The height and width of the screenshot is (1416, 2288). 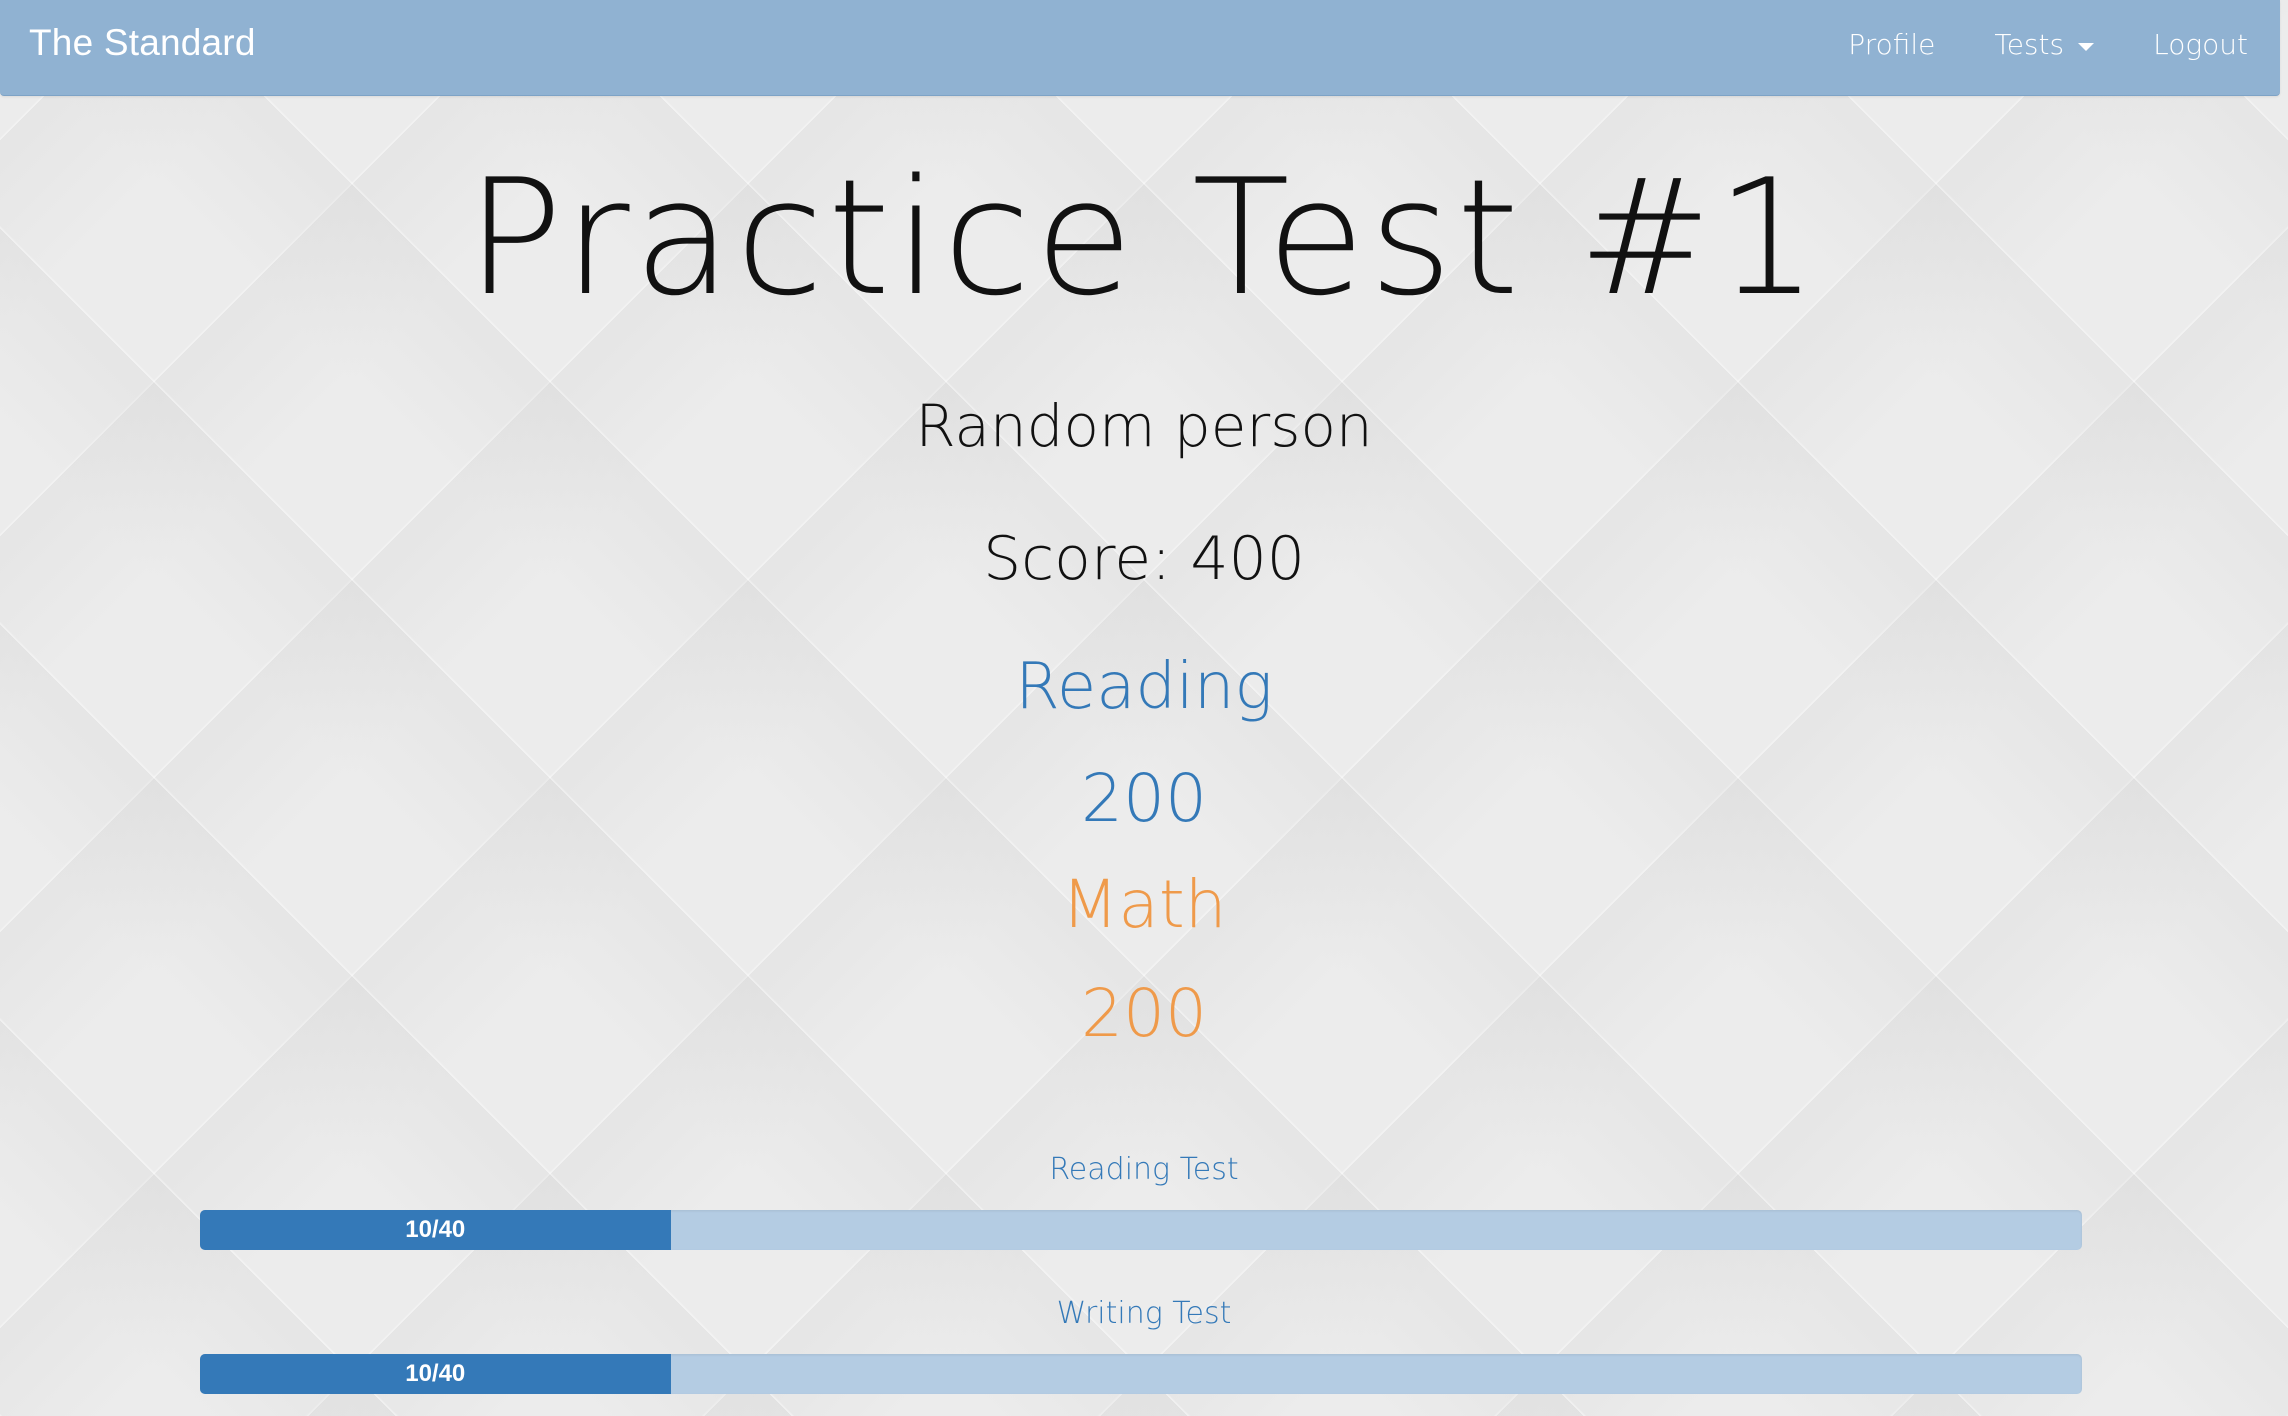 What do you see at coordinates (435, 1230) in the screenshot?
I see `reading-test-progress-fill: 10/40` at bounding box center [435, 1230].